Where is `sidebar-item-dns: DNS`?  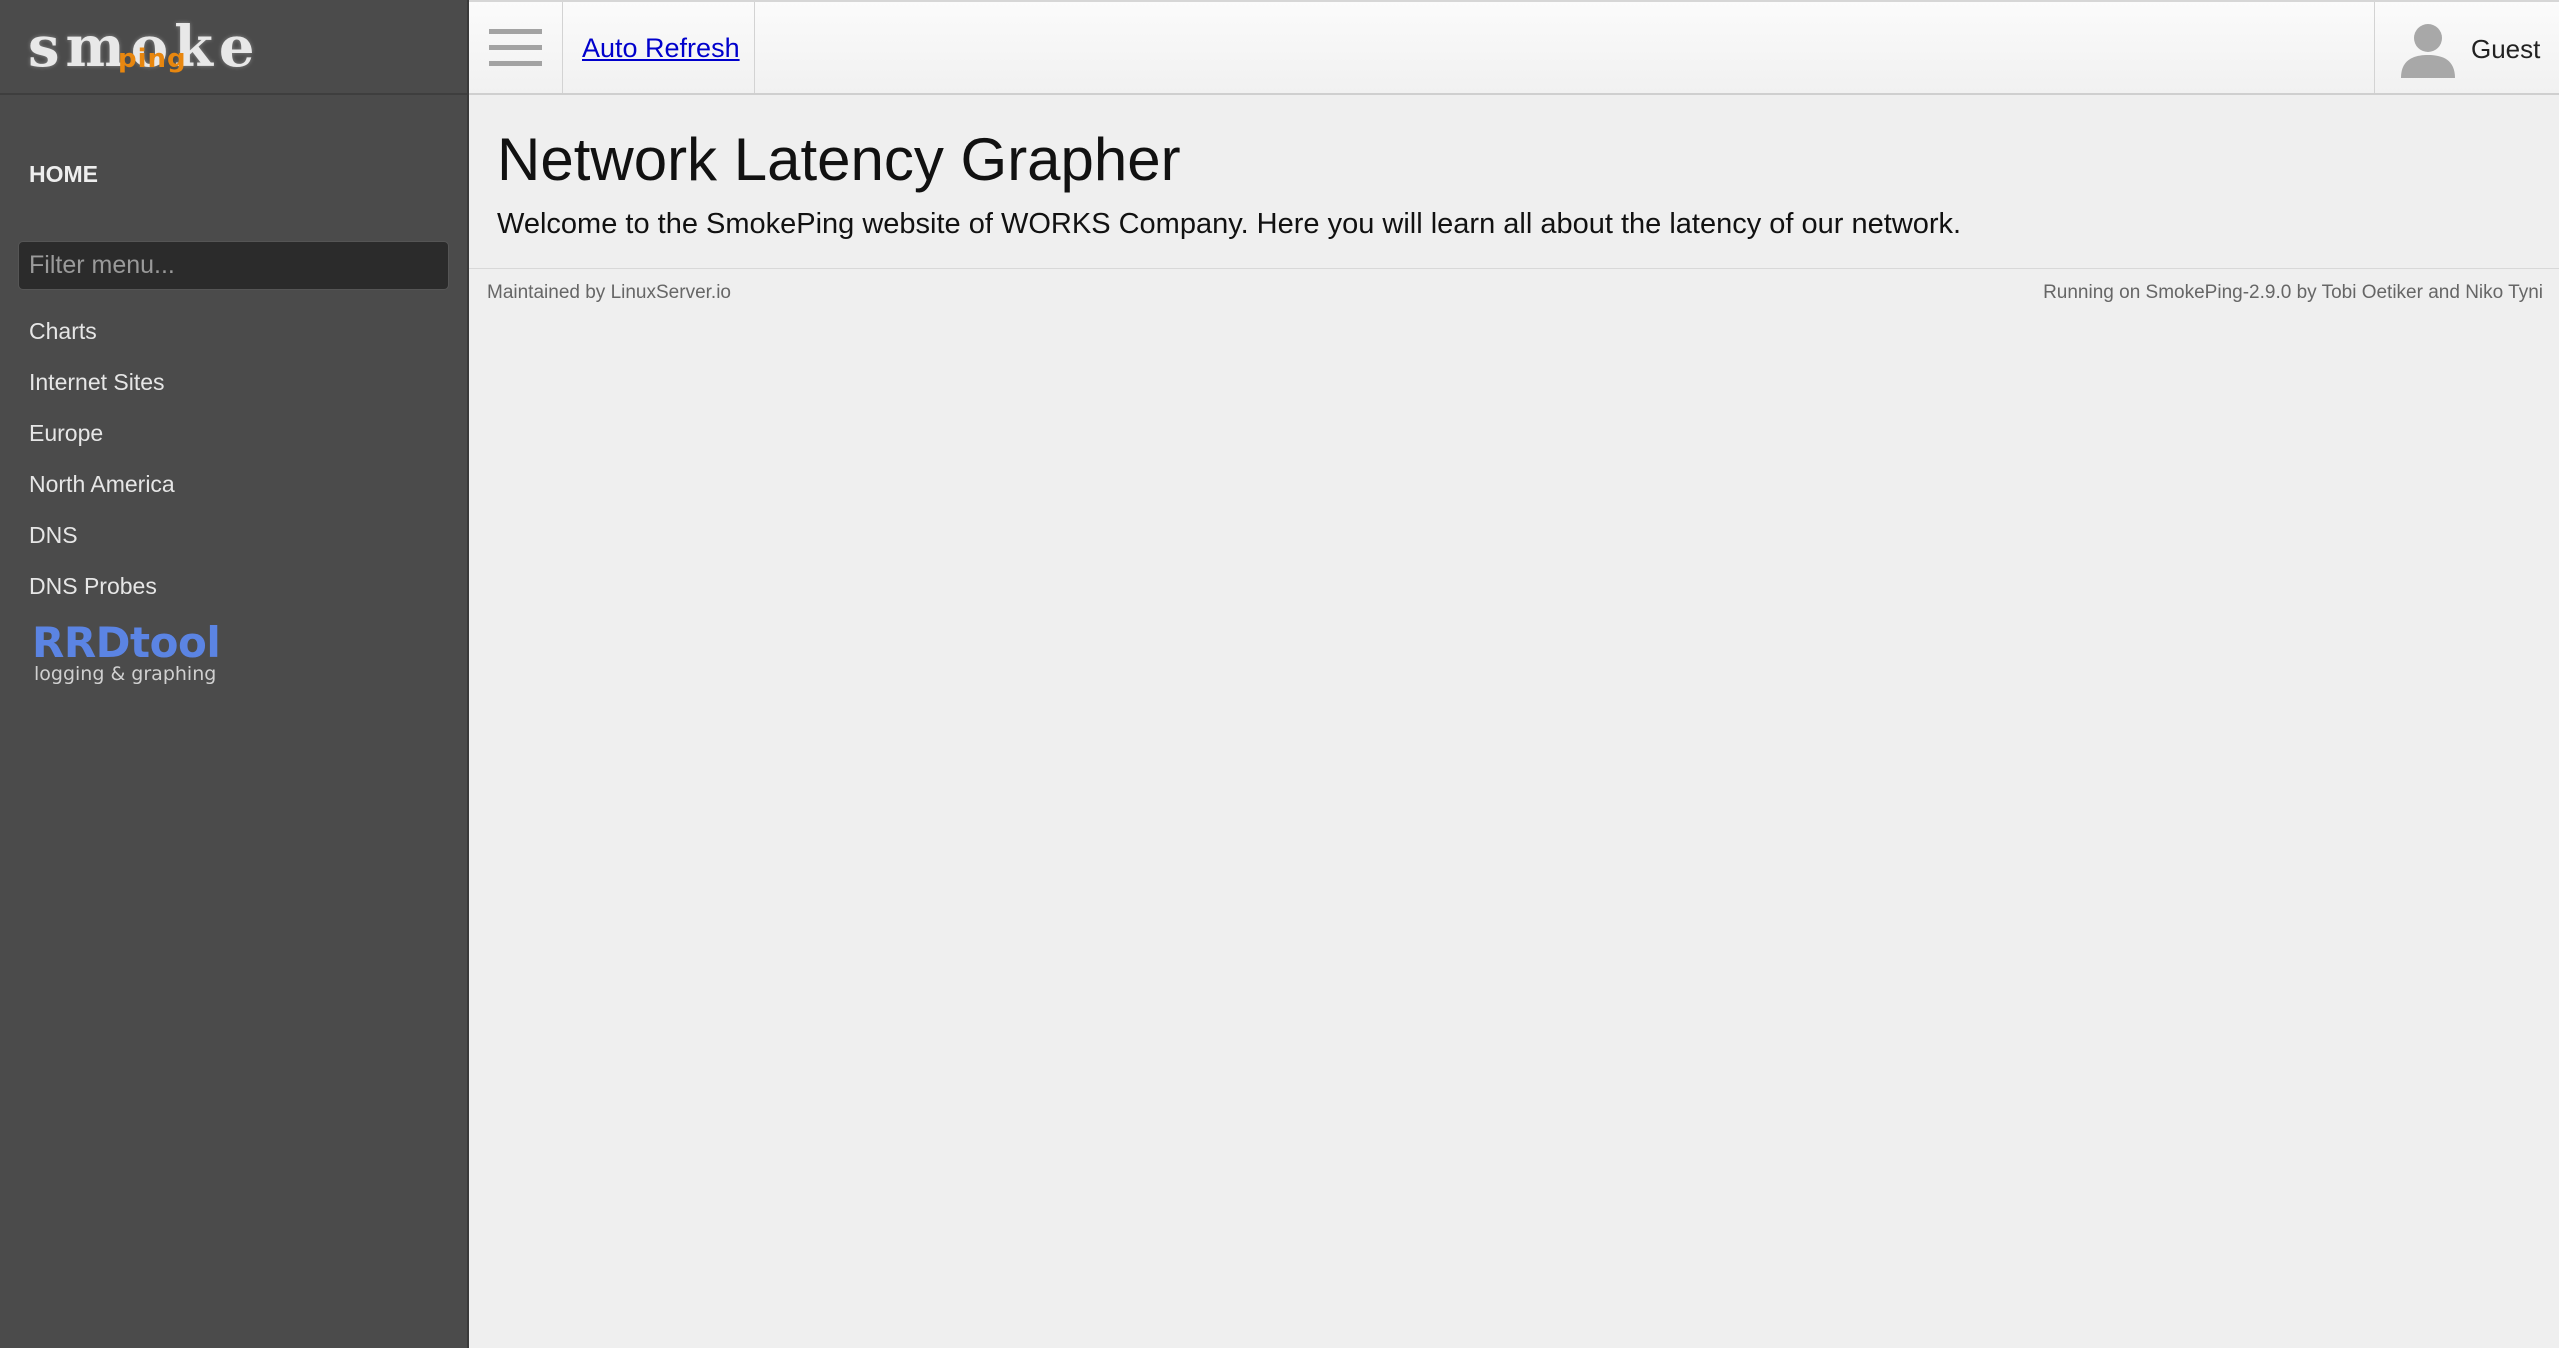
sidebar-item-dns: DNS is located at coordinates (102, 541).